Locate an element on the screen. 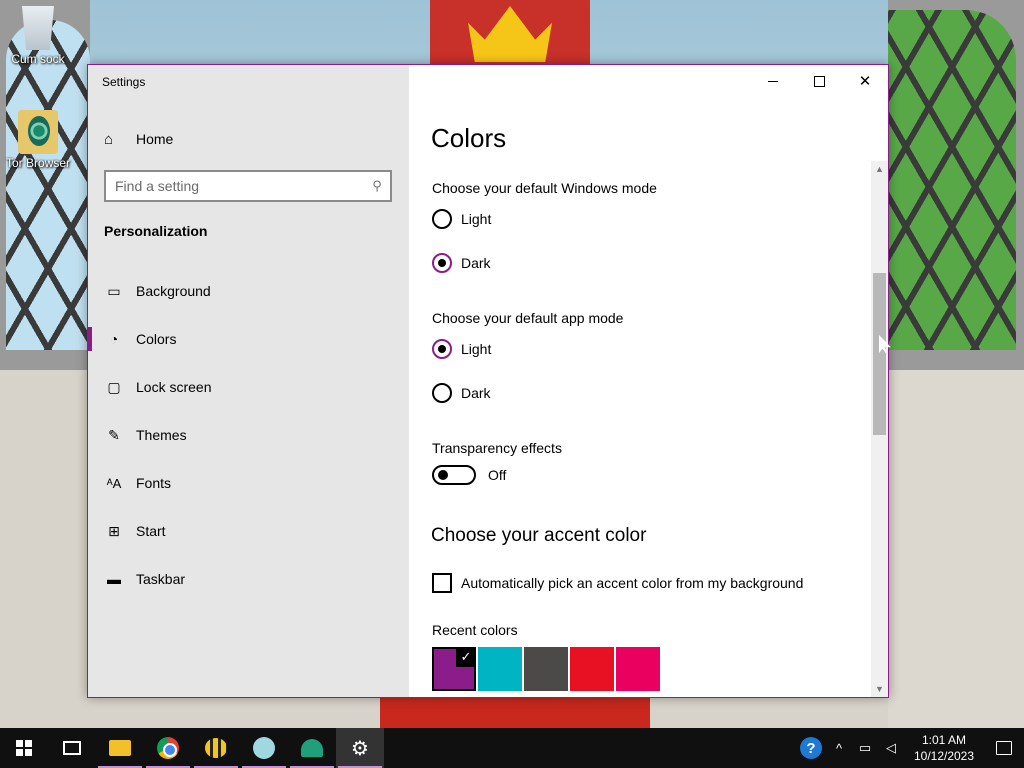 The image size is (1024, 768). close-button: ✕ is located at coordinates (865, 81).